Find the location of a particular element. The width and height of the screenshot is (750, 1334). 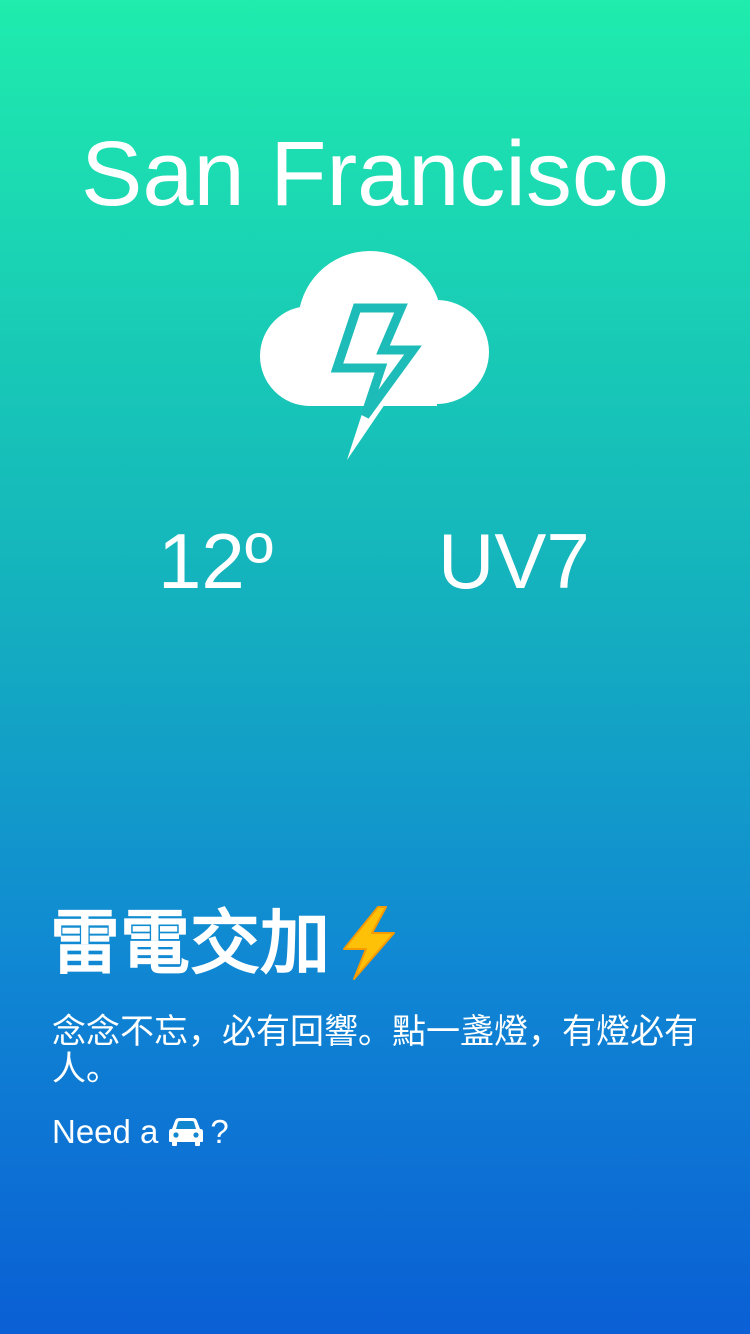

car-icon is located at coordinates (186, 1132).